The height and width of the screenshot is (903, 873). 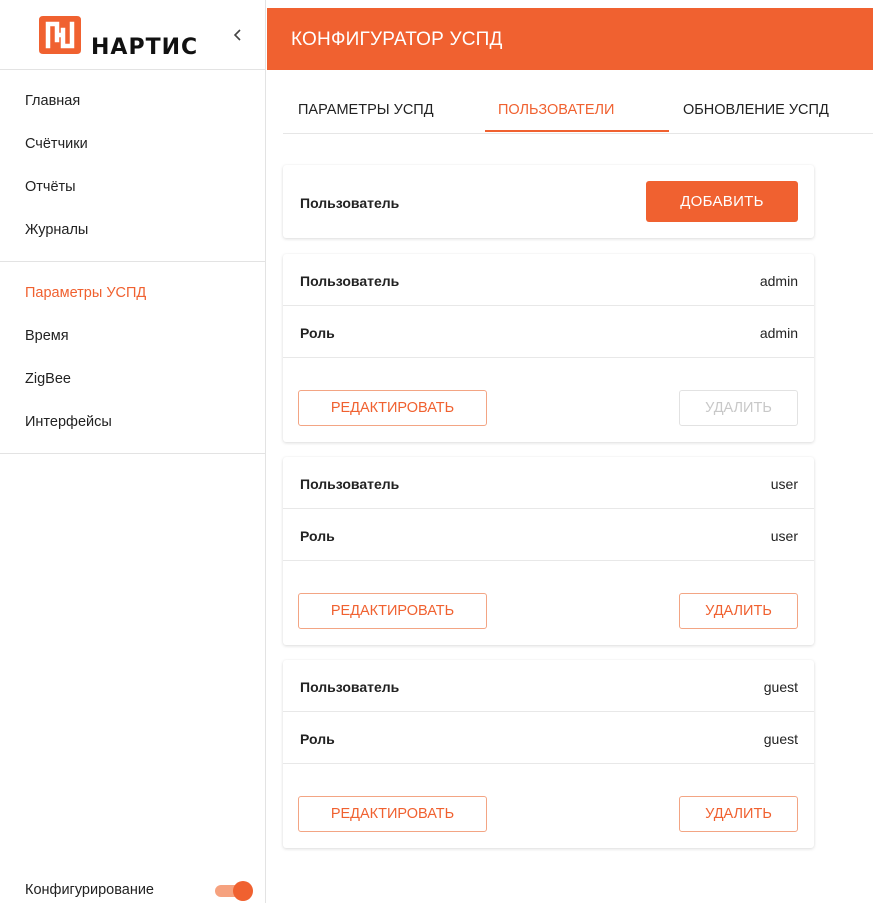 I want to click on nav-group-main: Главная Счётчики Отчёты Журналы, so click(x=133, y=171).